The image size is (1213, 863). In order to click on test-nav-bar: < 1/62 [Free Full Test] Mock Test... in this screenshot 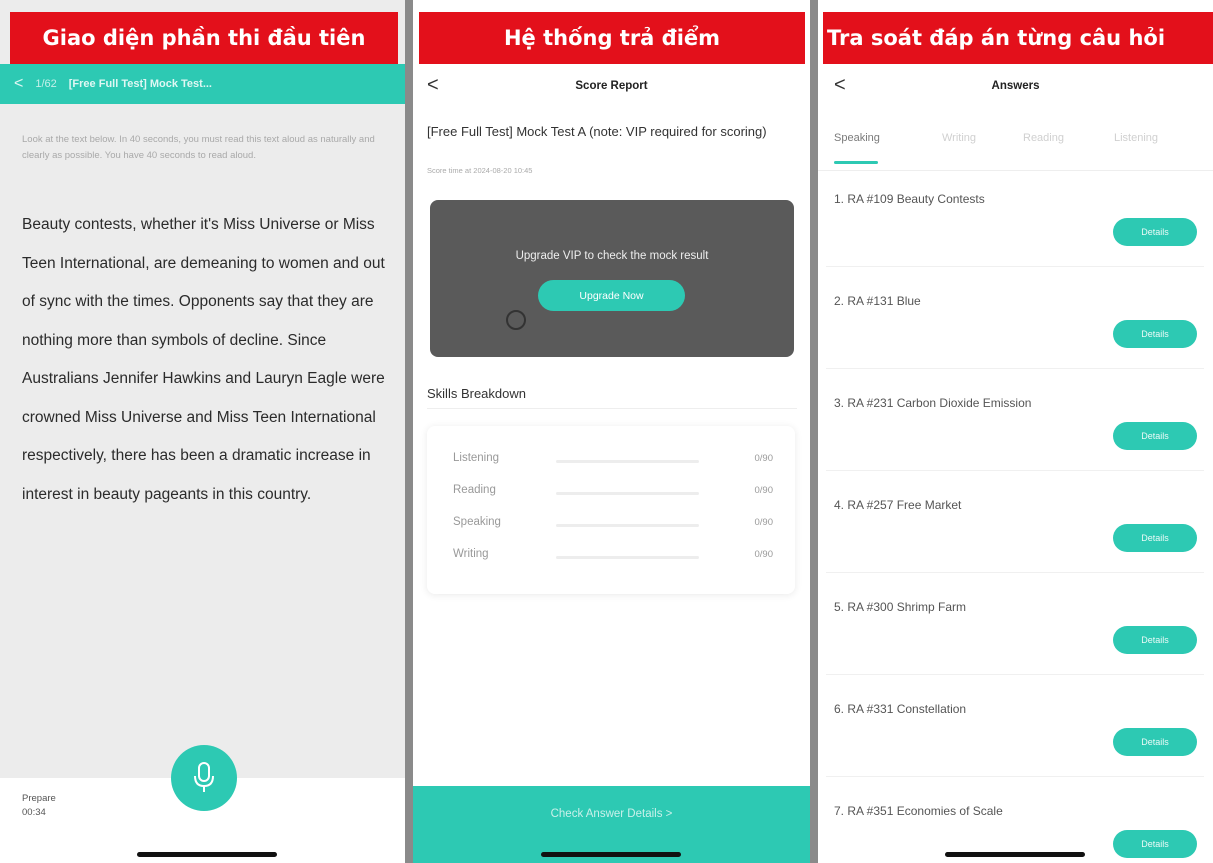, I will do `click(202, 84)`.